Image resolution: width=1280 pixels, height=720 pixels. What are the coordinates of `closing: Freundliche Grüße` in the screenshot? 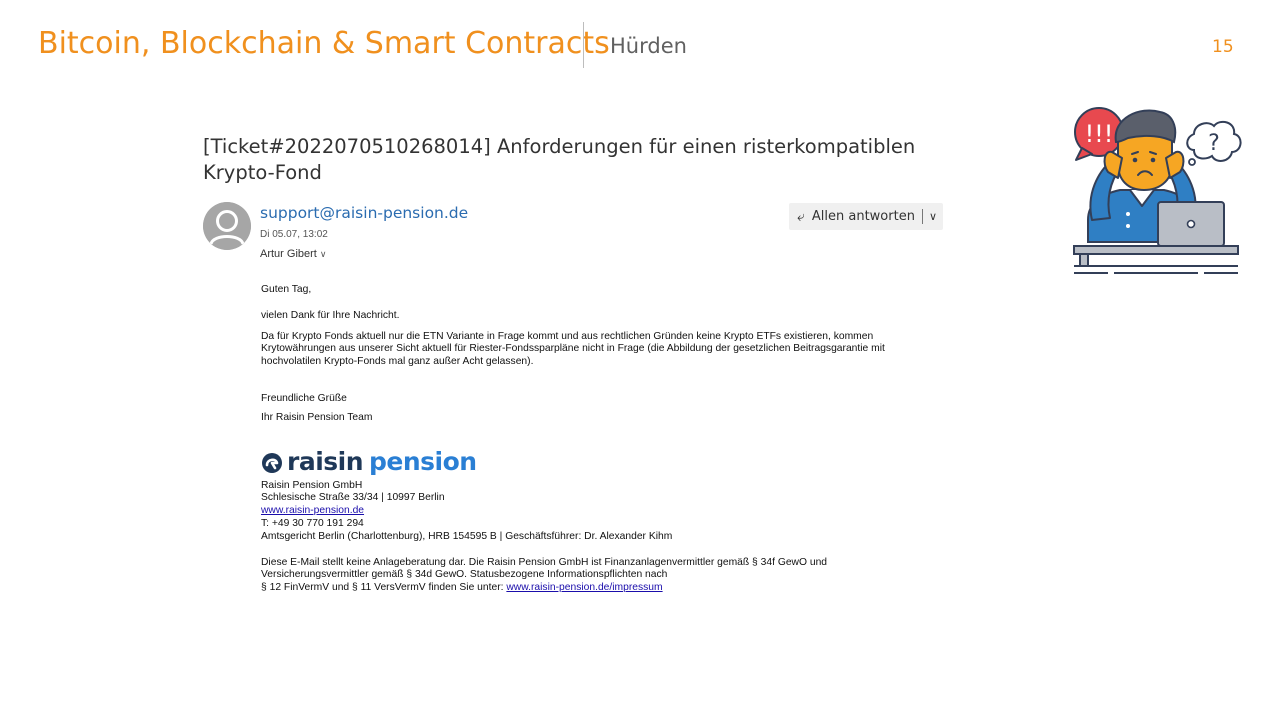 It's located at (304, 398).